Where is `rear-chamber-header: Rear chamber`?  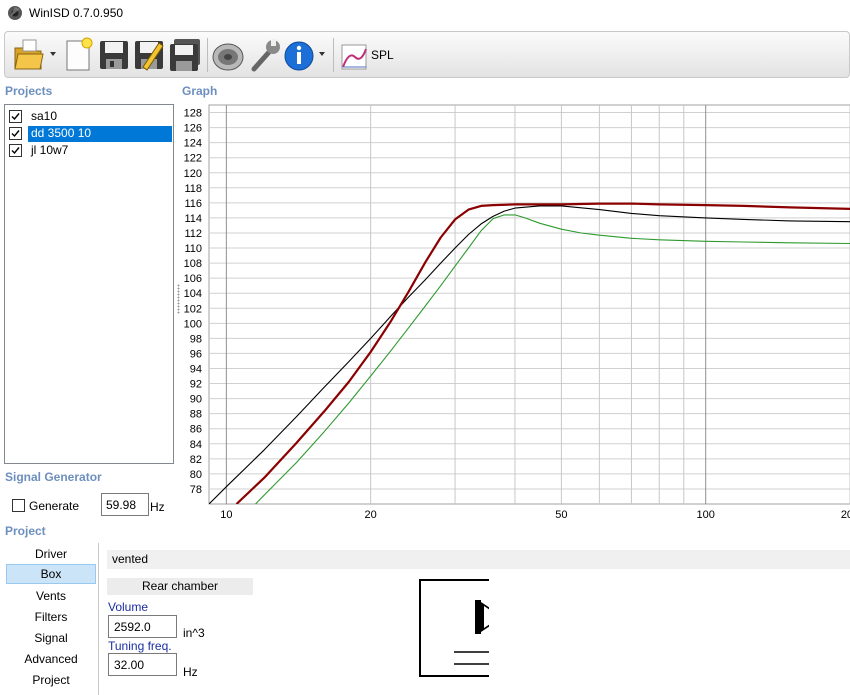 rear-chamber-header: Rear chamber is located at coordinates (180, 586).